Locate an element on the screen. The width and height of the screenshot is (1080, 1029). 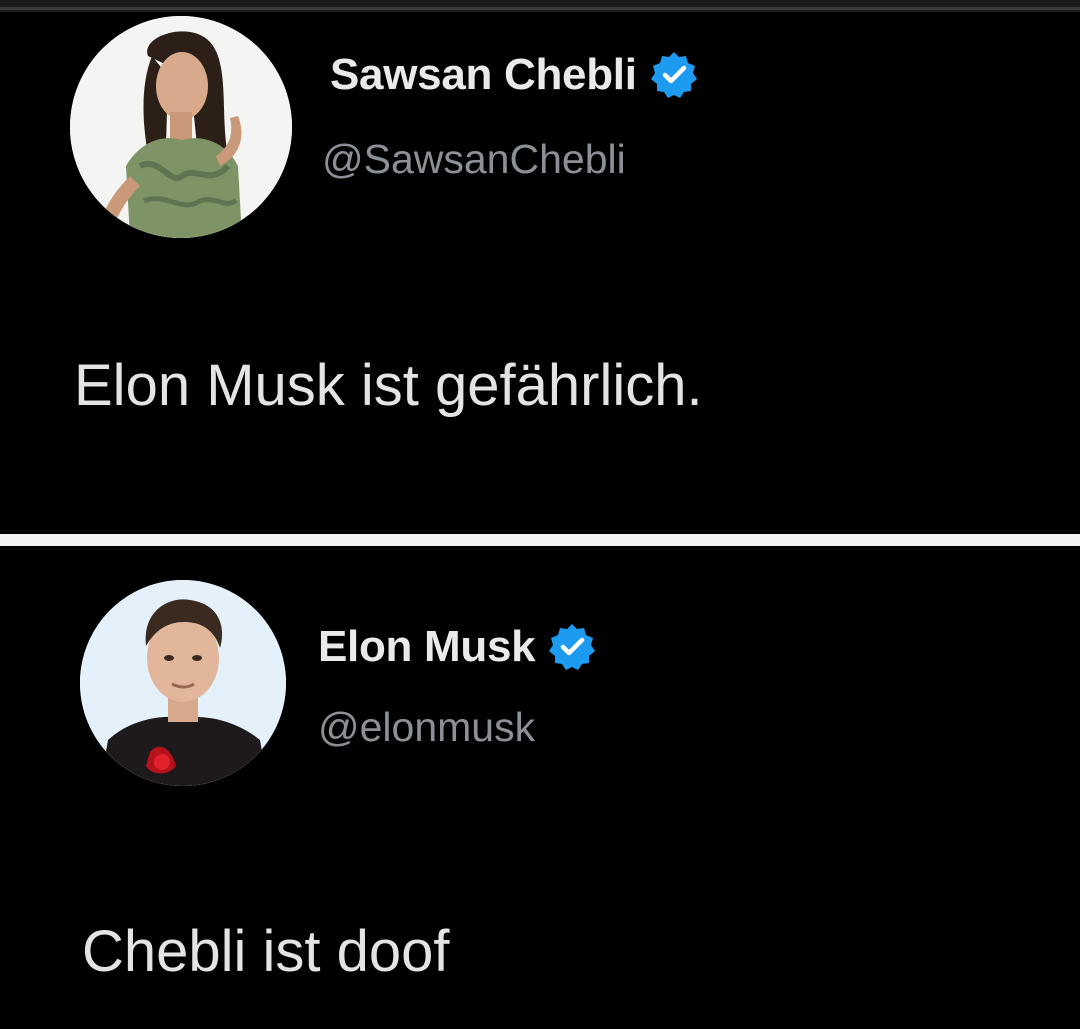
author-row: Sawsan Chebli is located at coordinates (514, 75).